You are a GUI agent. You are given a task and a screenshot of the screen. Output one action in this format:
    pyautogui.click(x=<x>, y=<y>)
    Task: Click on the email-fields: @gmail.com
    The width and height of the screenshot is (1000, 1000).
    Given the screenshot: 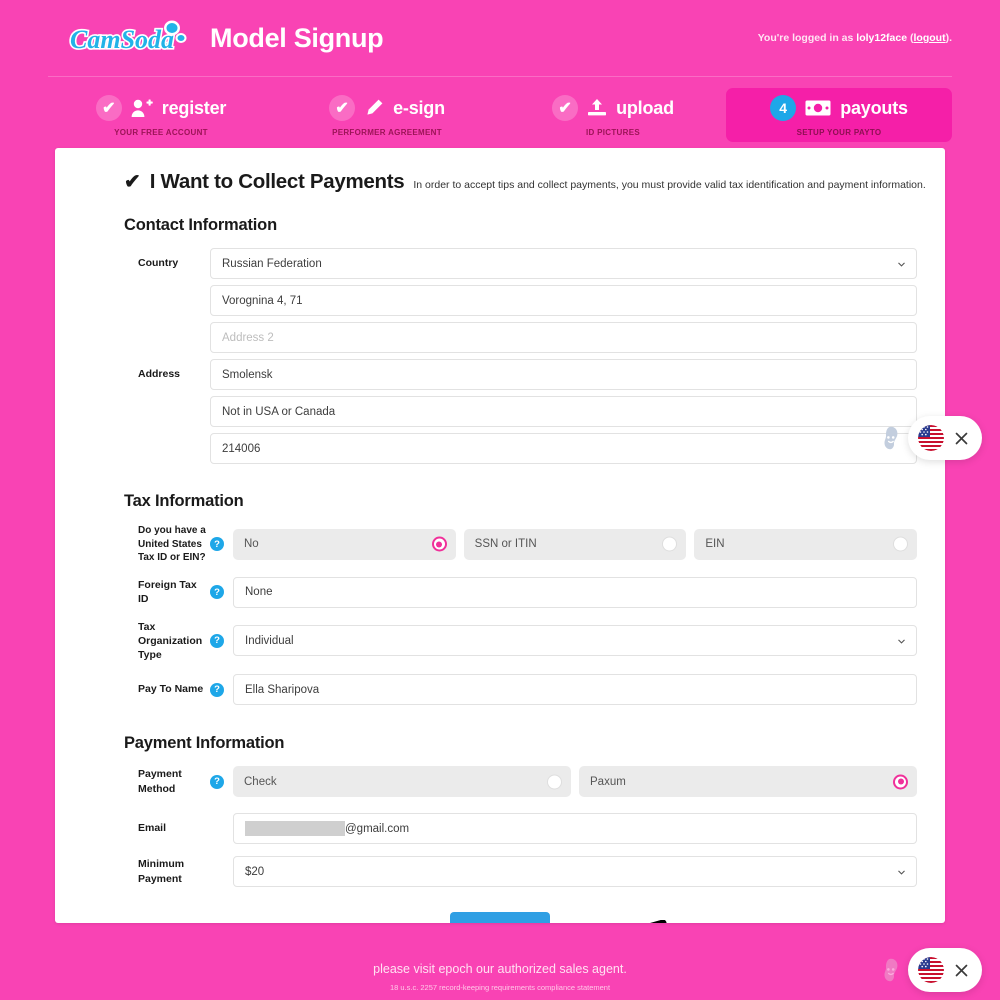 What is the action you would take?
    pyautogui.click(x=575, y=829)
    